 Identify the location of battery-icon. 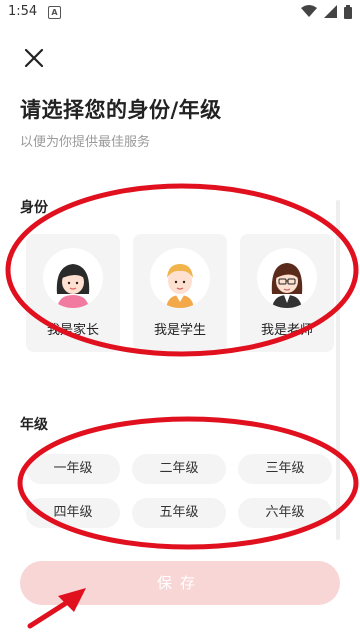
(348, 12).